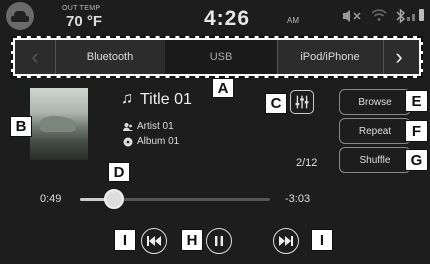 The image size is (430, 264). I want to click on previous-track-icon, so click(154, 241).